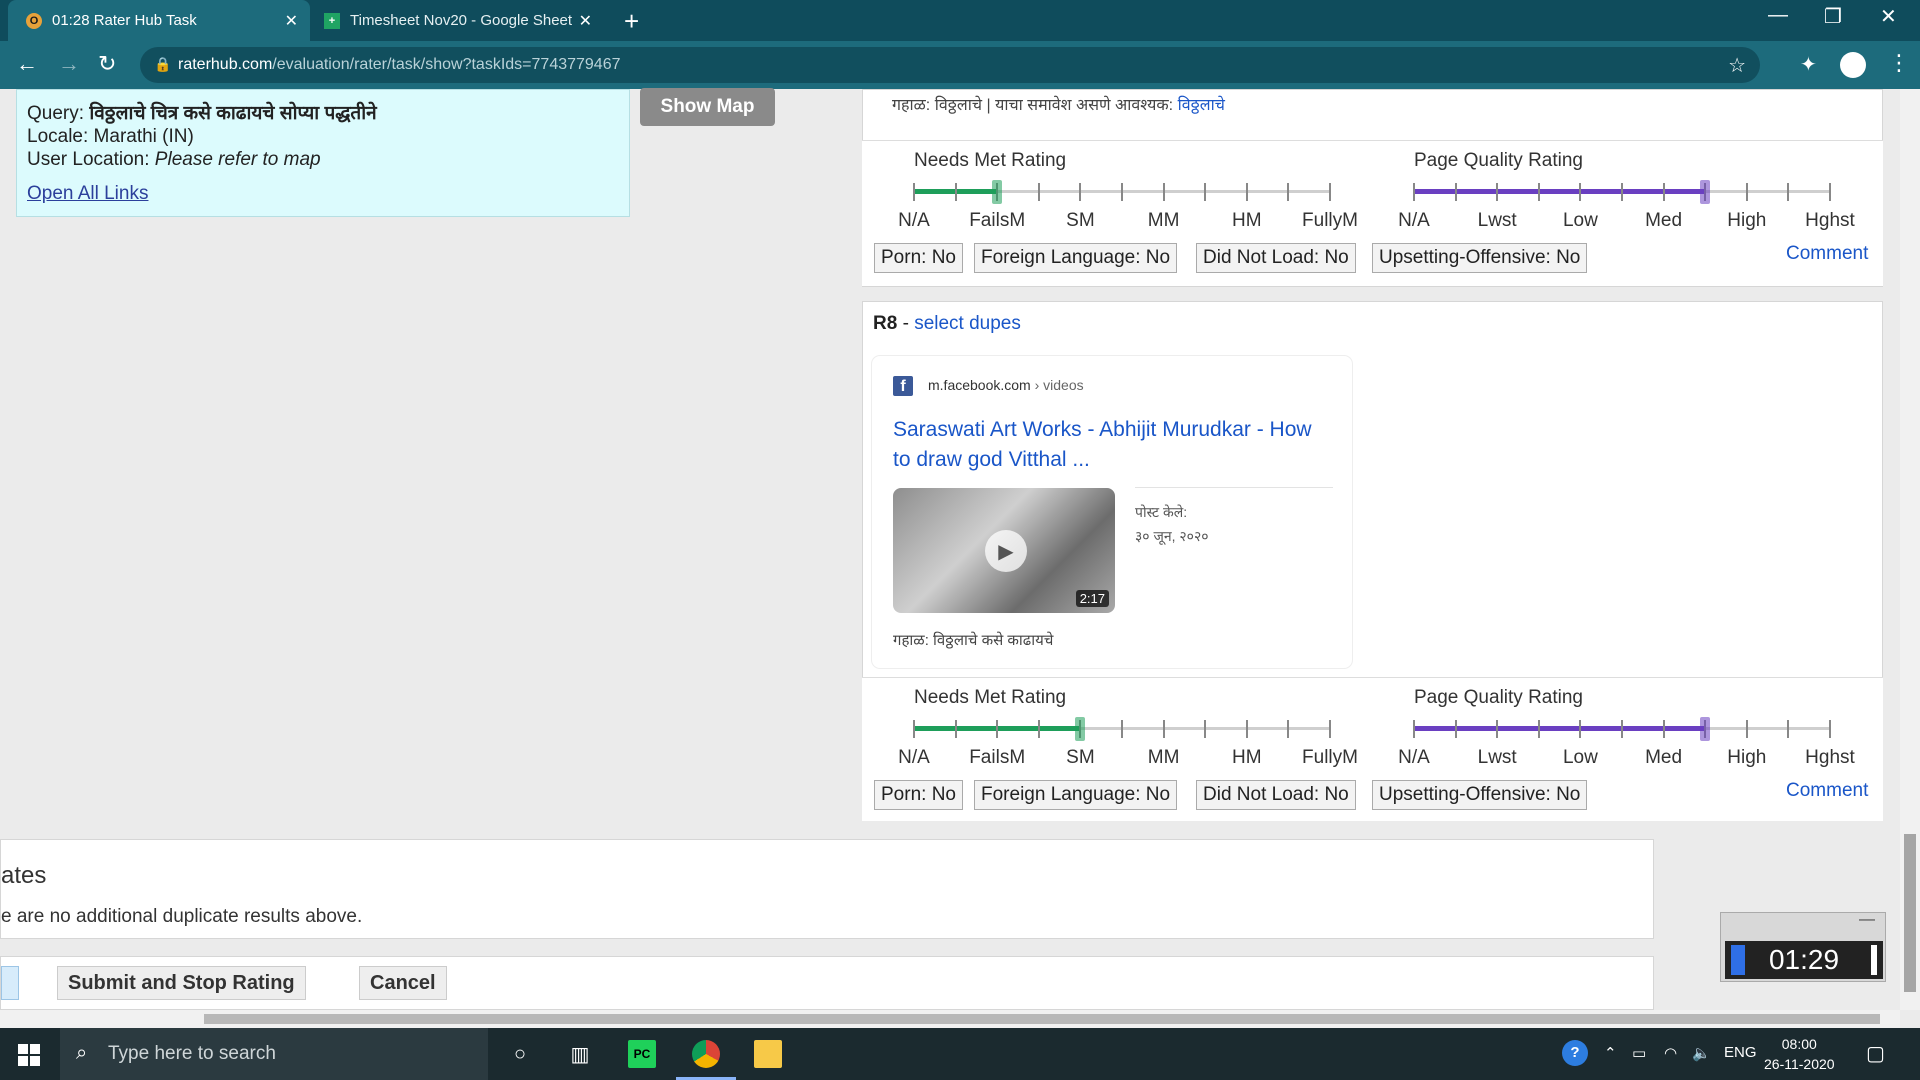  What do you see at coordinates (1740, 1052) in the screenshot?
I see `language-indicator: ENG` at bounding box center [1740, 1052].